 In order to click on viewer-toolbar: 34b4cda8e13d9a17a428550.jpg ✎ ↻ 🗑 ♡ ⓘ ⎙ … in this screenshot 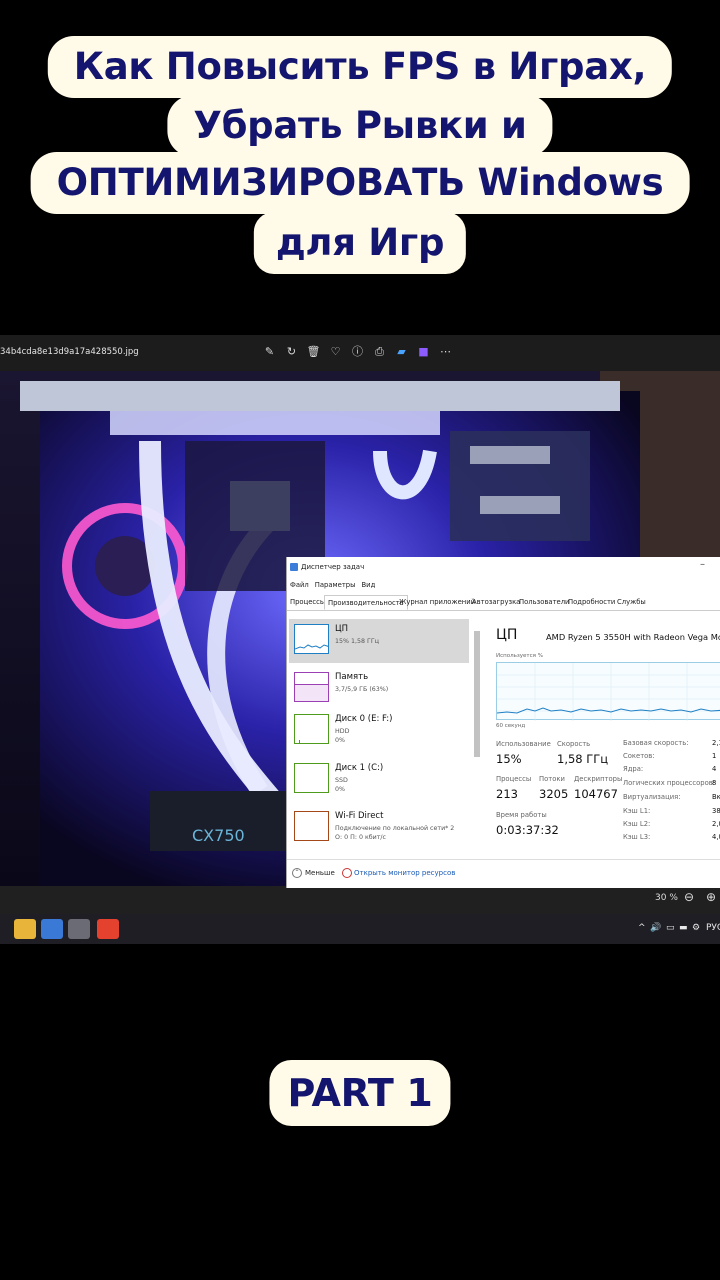, I will do `click(360, 353)`.